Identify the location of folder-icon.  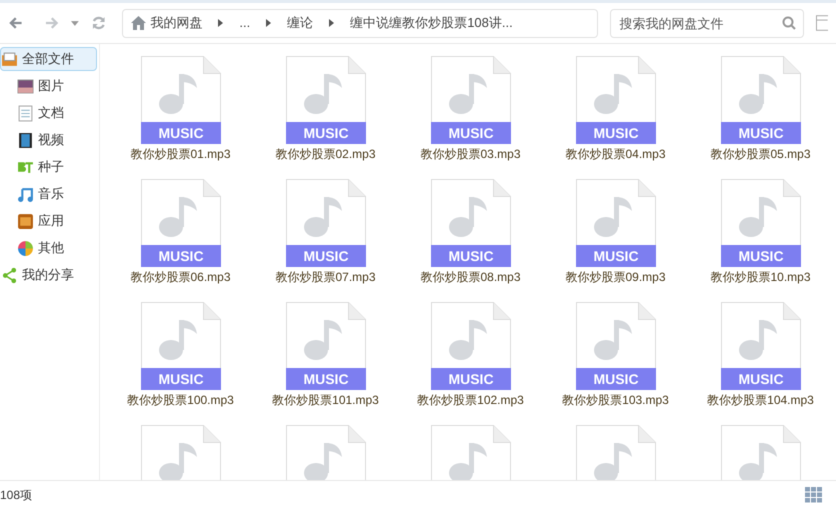
(9, 59).